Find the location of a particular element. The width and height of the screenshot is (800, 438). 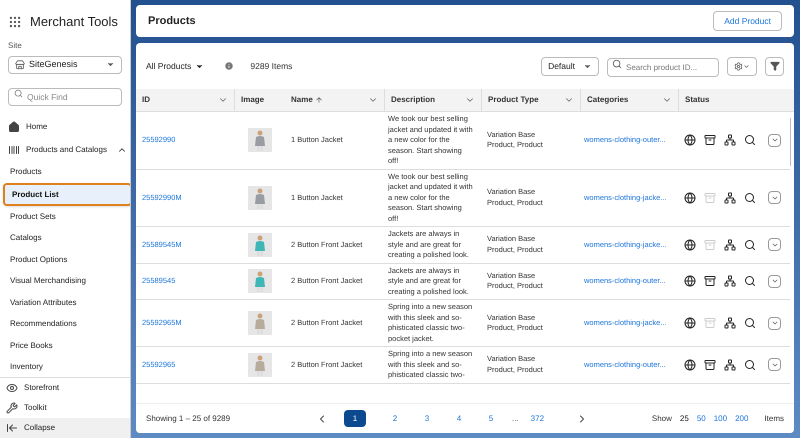

app-title: Merchant Tools is located at coordinates (74, 22).